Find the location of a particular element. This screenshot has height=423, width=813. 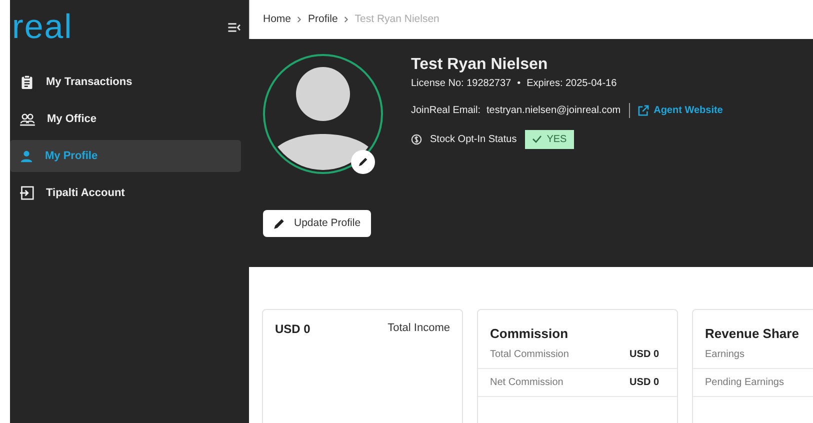

update-profile-button: Update Profile is located at coordinates (317, 223).